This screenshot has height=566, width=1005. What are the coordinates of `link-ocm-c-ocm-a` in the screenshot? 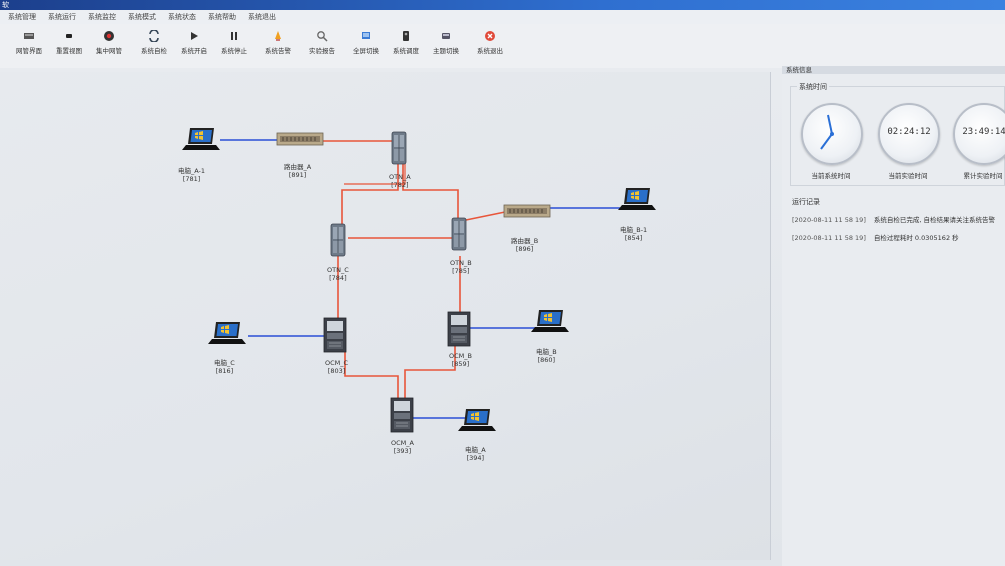 It's located at (371, 375).